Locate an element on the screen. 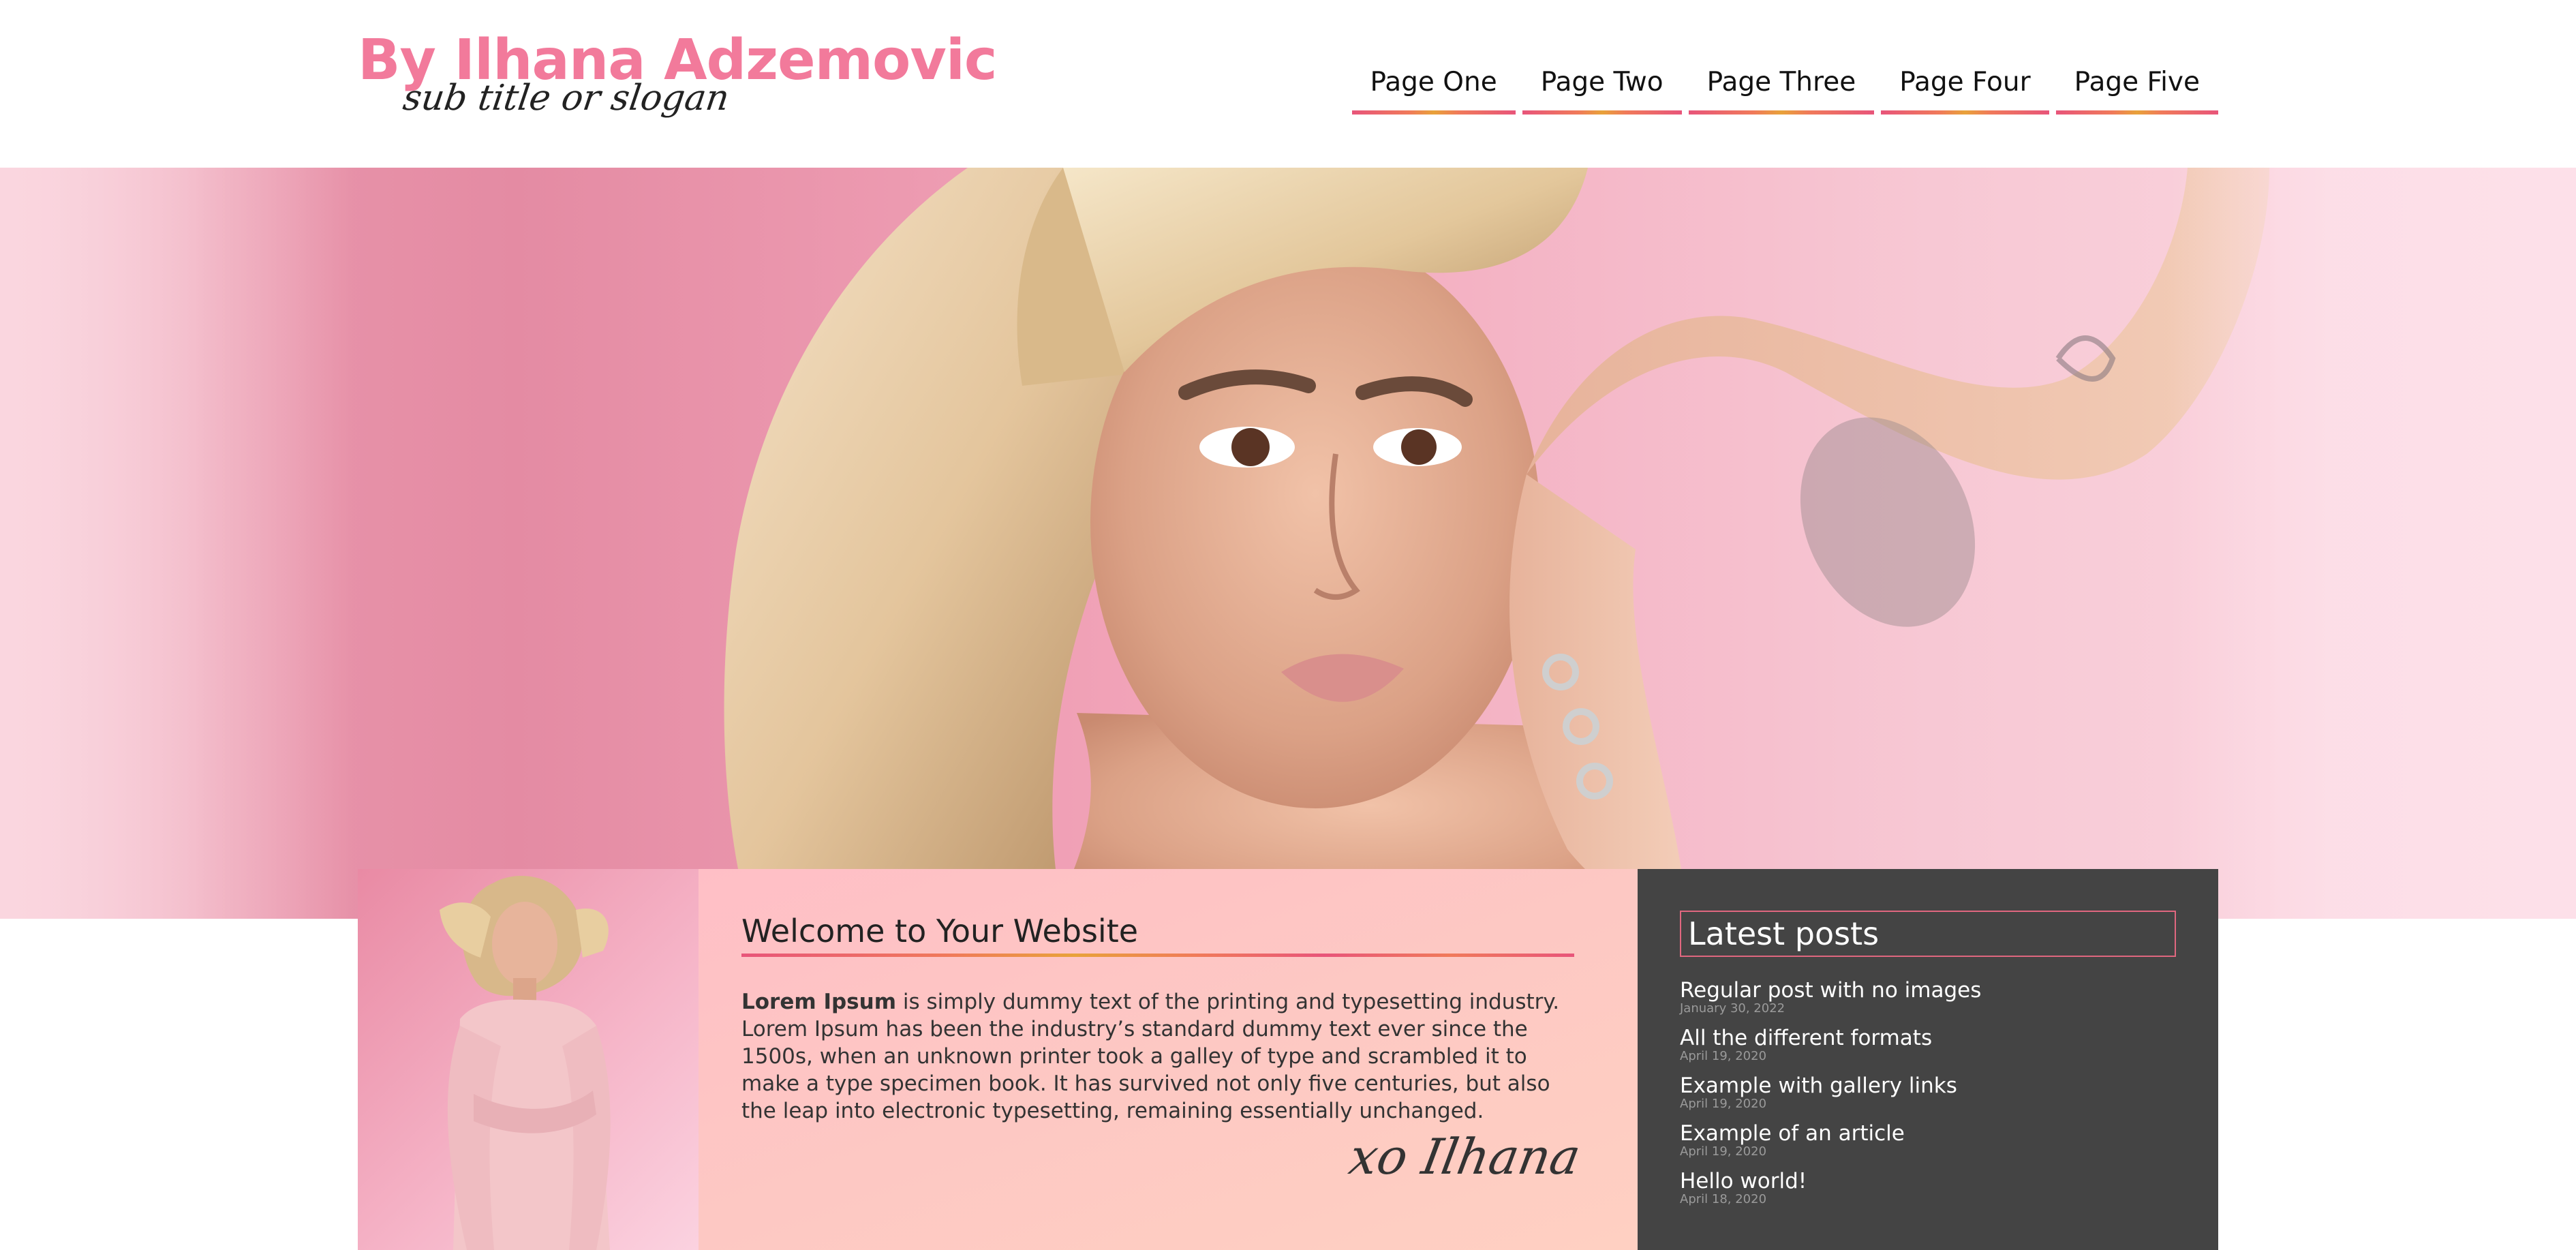  post-item: All the different formats April 19, 2020 is located at coordinates (1928, 1044).